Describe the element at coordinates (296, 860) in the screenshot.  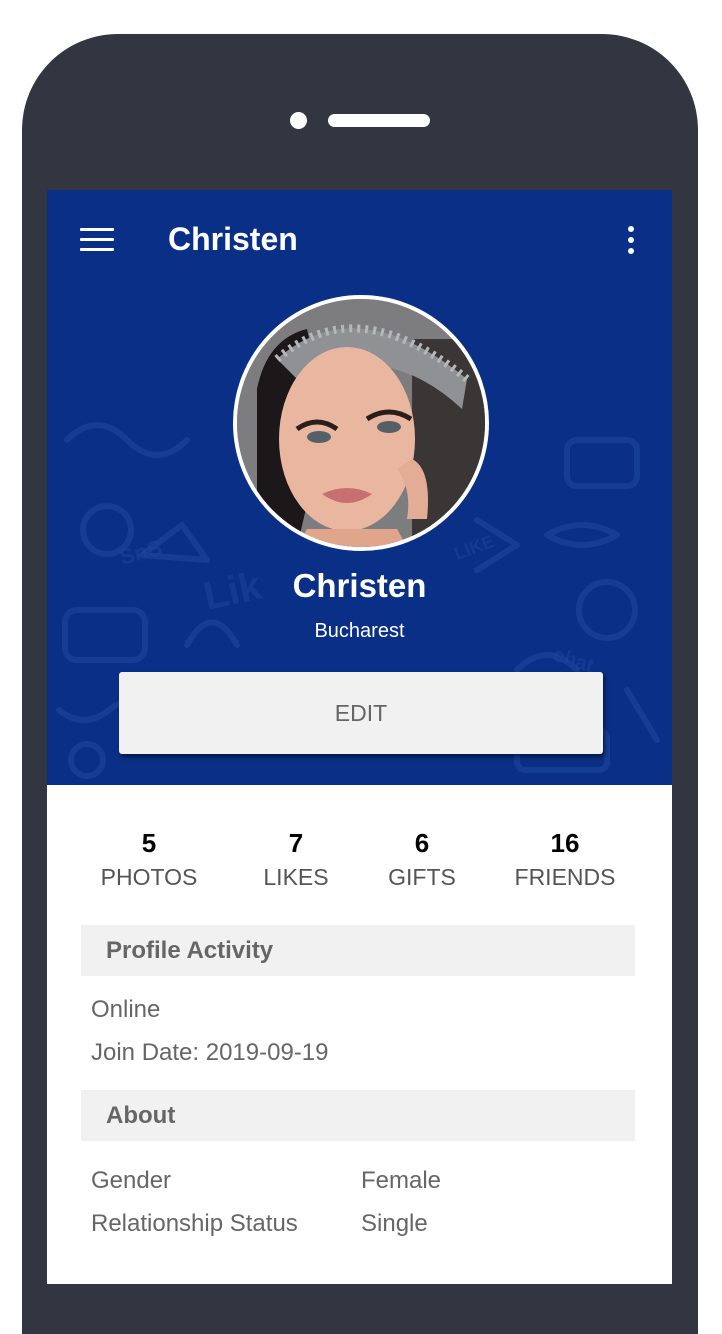
I see `stat-likes: 7 LIKES` at that location.